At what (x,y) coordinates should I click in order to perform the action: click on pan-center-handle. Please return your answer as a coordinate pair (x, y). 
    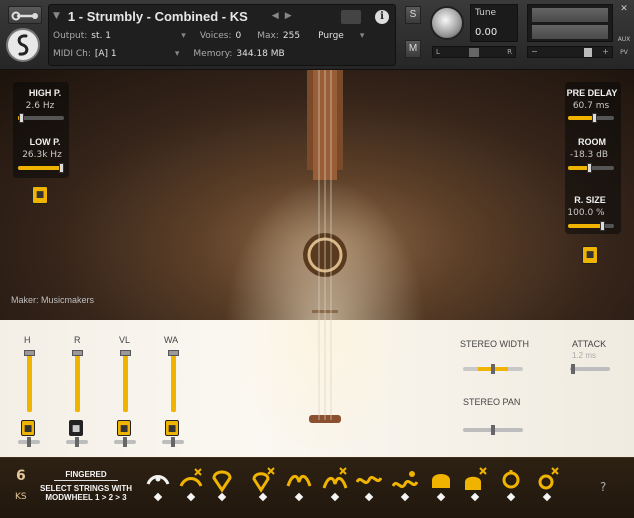
    Looking at the image, I should click on (474, 52).